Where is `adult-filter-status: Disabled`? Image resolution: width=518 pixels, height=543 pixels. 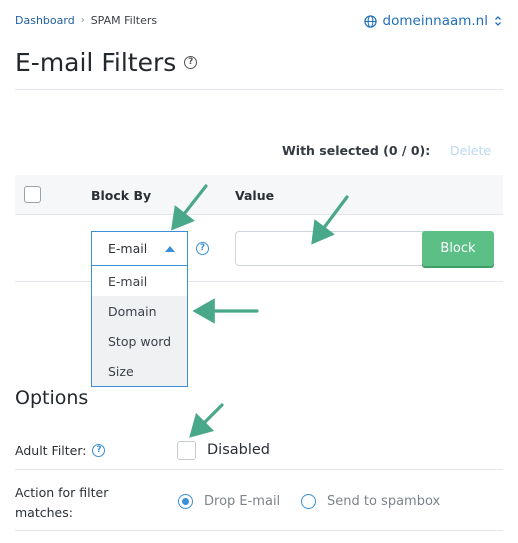
adult-filter-status: Disabled is located at coordinates (238, 450).